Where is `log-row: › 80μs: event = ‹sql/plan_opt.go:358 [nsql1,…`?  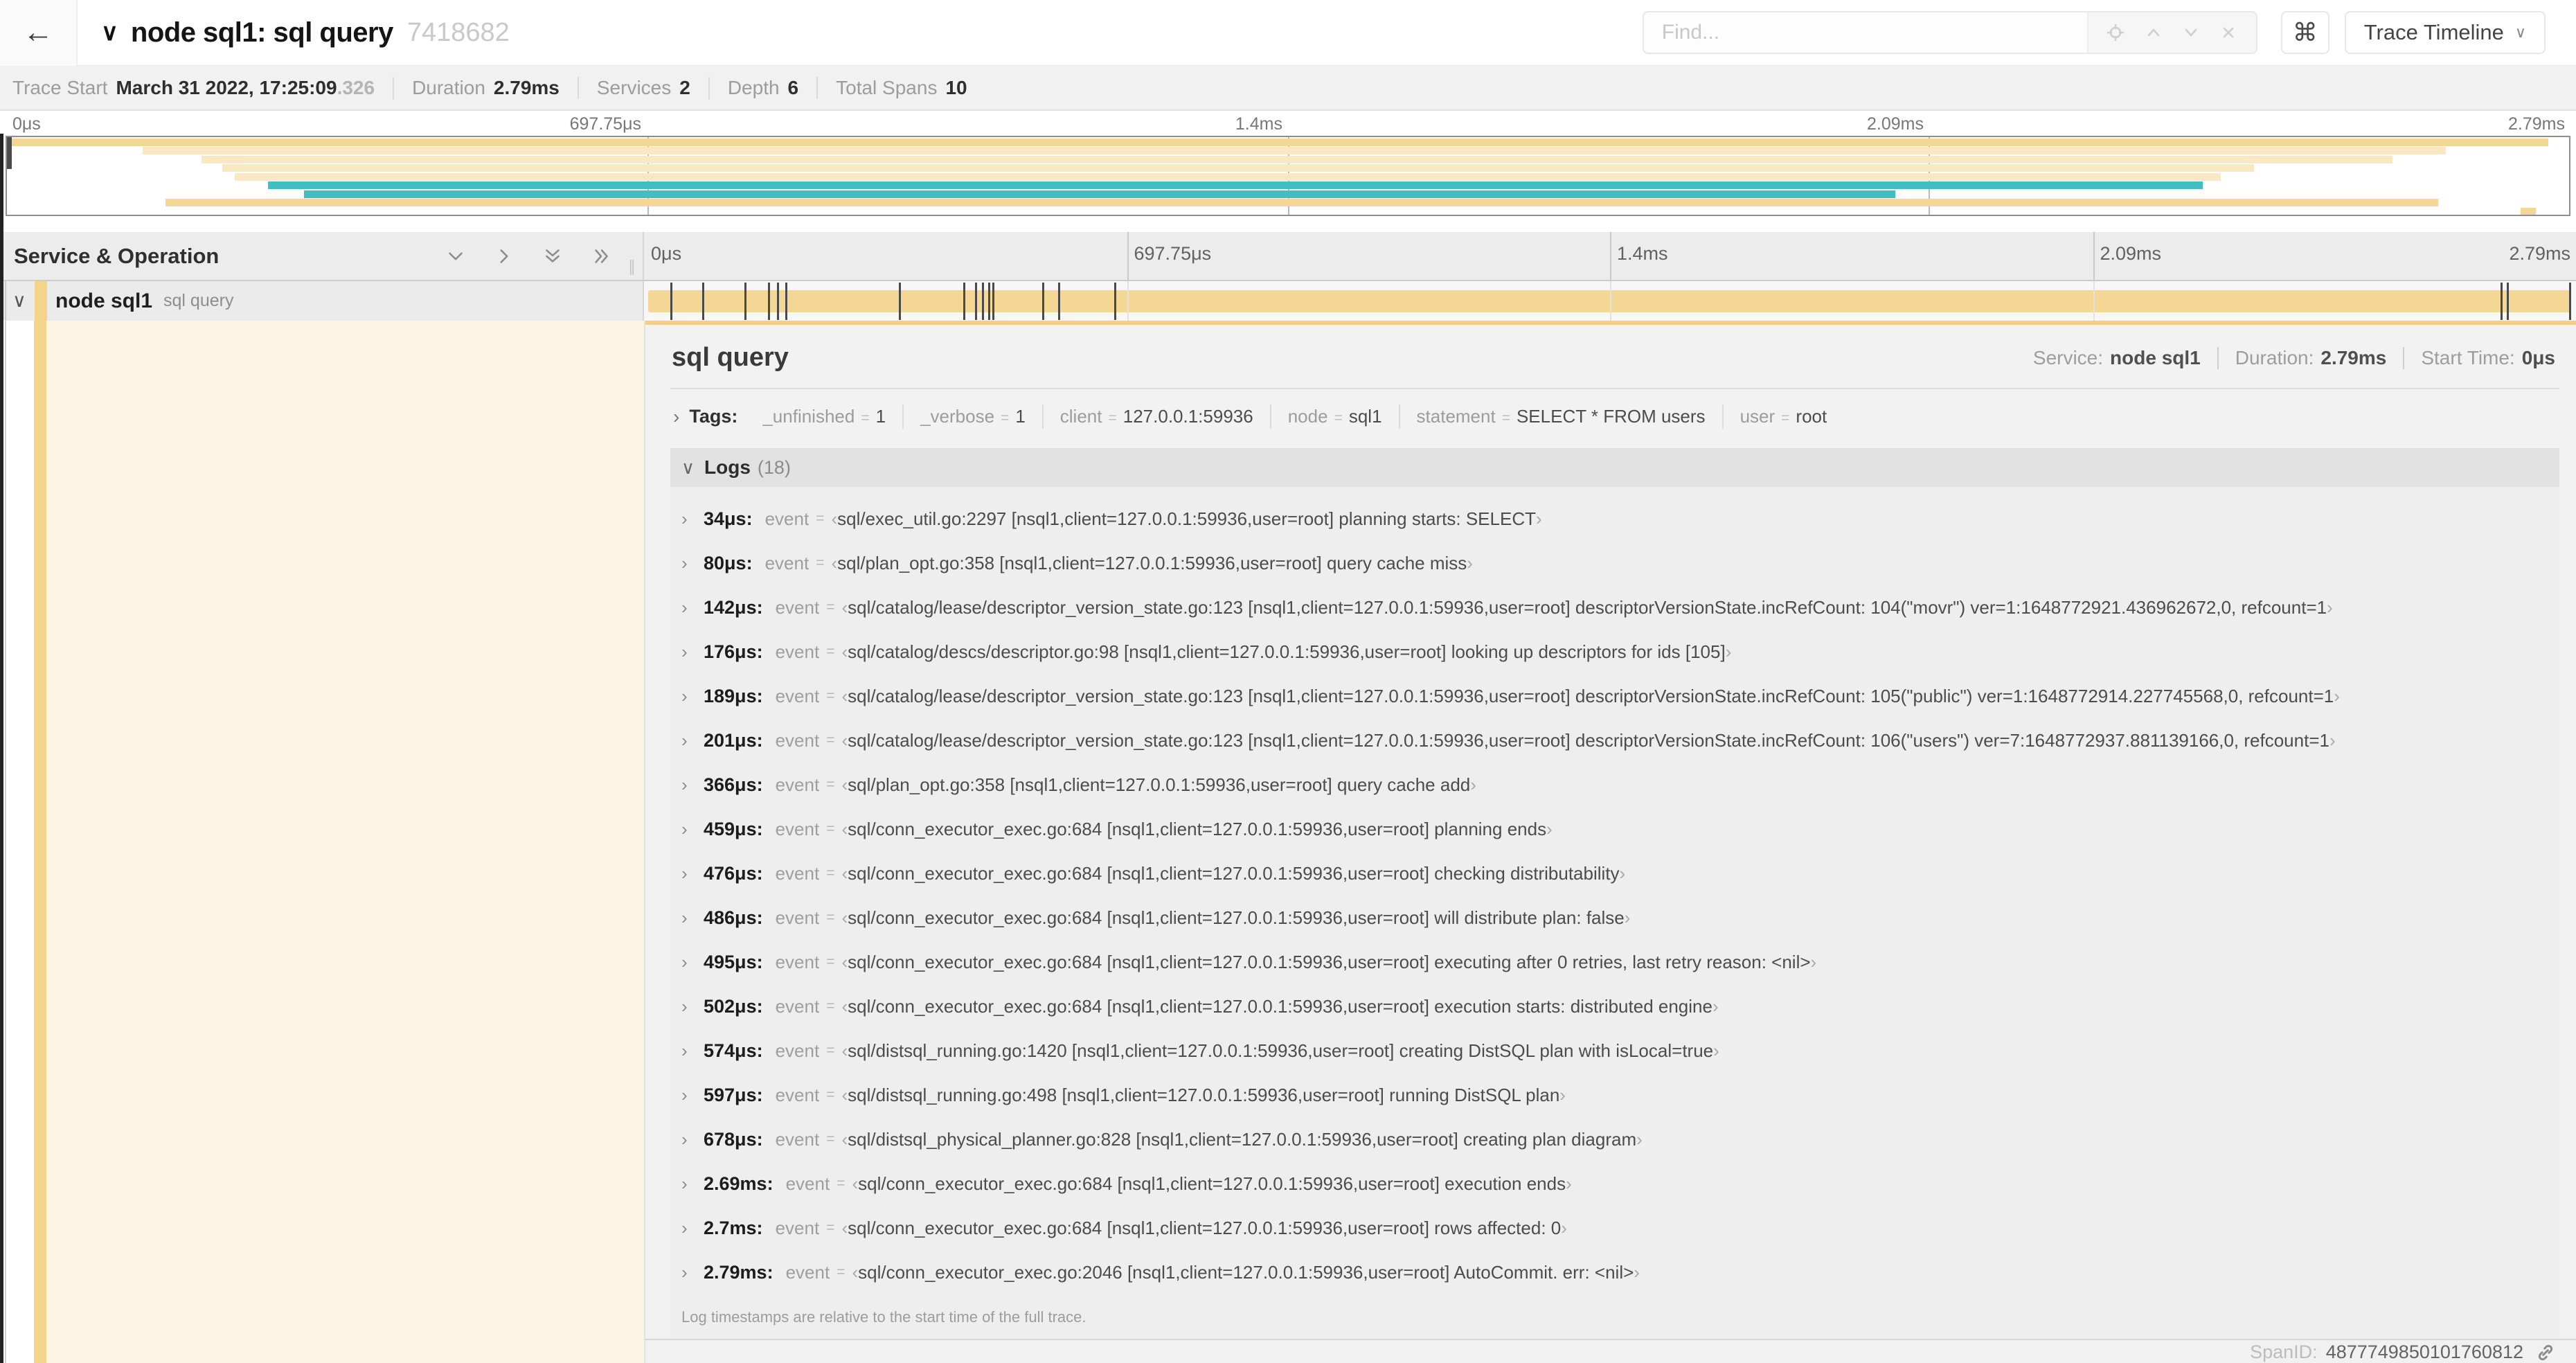 log-row: › 80μs: event = ‹sql/plan_opt.go:358 [nsql1,… is located at coordinates (1615, 563).